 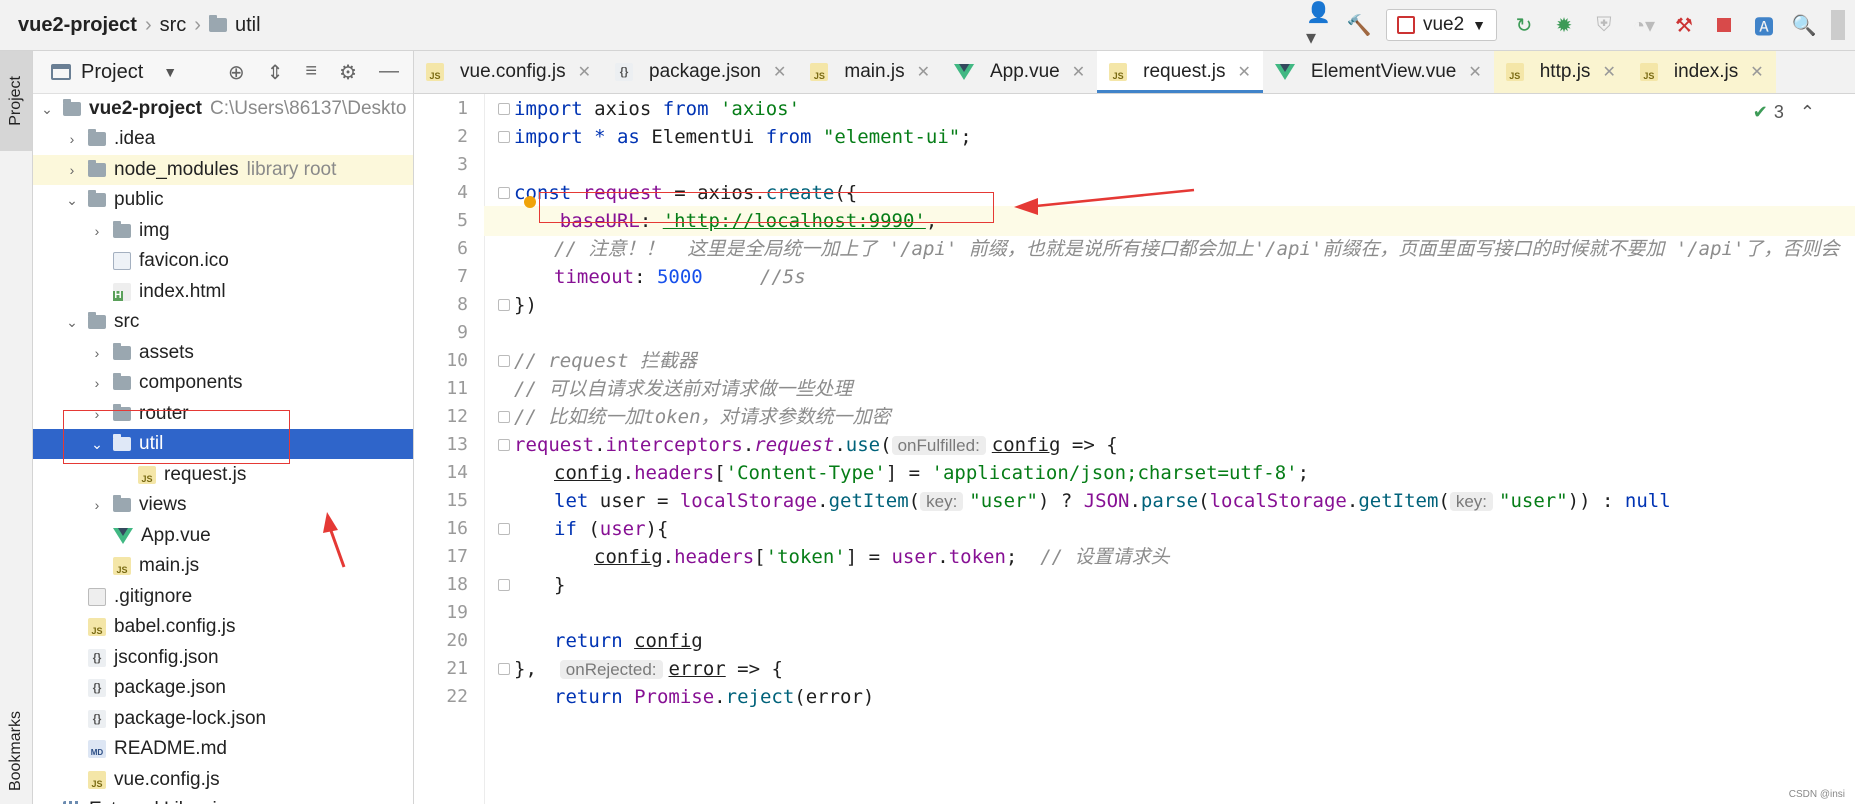 I want to click on tab-label: index.js, so click(x=1706, y=71).